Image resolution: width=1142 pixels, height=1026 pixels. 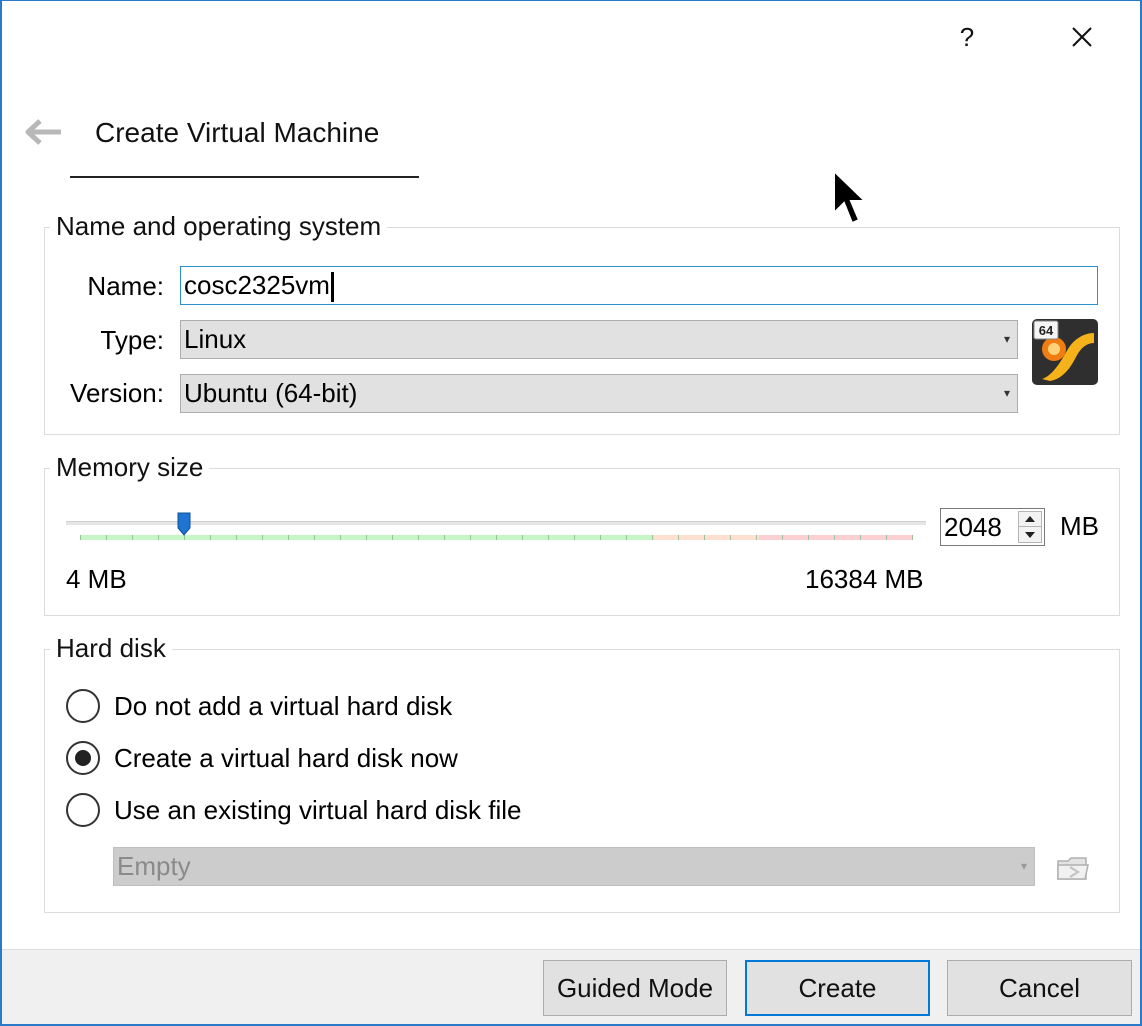 What do you see at coordinates (967, 37) in the screenshot?
I see `help-button: ?` at bounding box center [967, 37].